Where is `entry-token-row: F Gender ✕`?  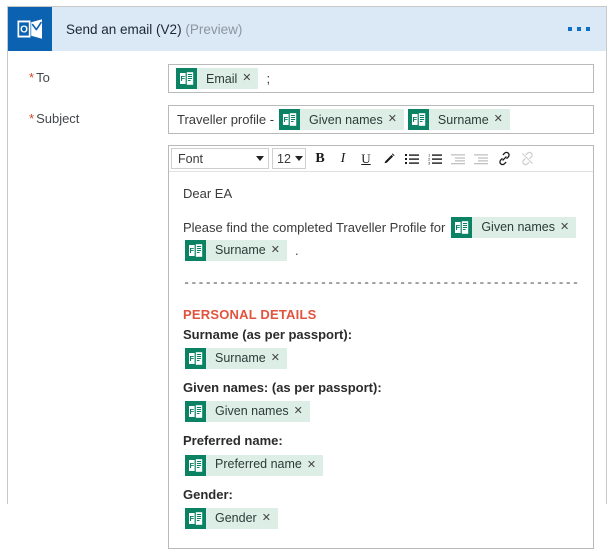 entry-token-row: F Gender ✕ is located at coordinates (381, 521).